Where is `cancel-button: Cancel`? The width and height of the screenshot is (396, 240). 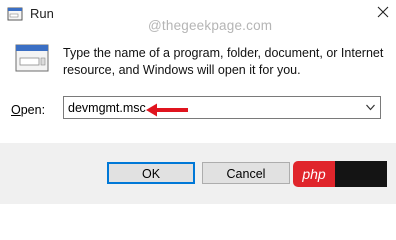
cancel-button: Cancel is located at coordinates (246, 173).